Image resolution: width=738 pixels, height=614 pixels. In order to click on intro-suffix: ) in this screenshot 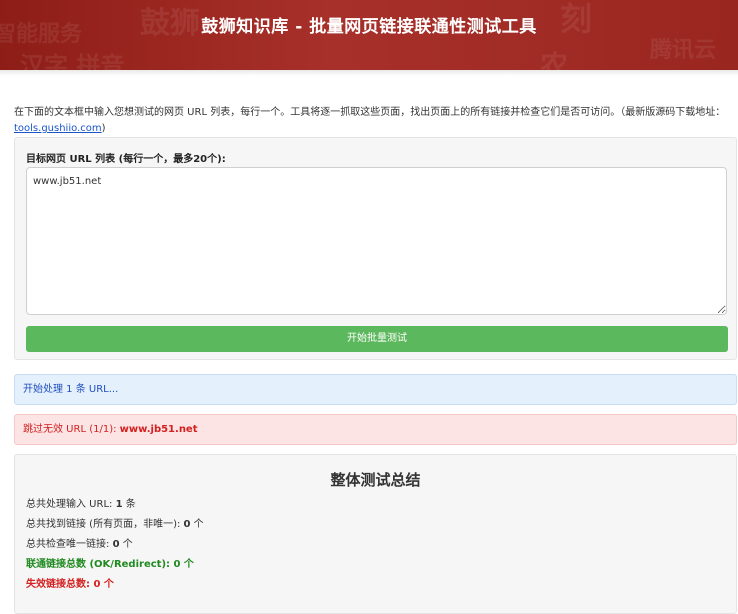, I will do `click(103, 128)`.